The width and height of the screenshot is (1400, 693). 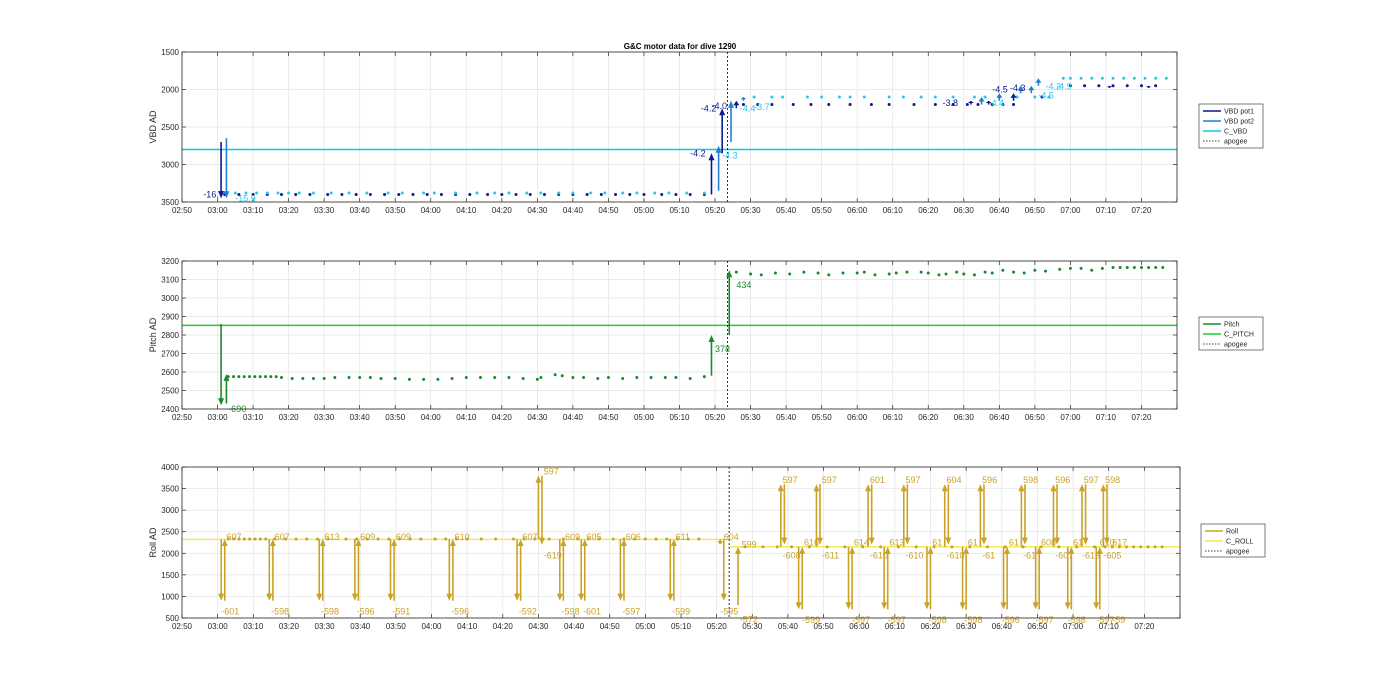 I want to click on roll-ytick-label: 500, so click(x=173, y=618).